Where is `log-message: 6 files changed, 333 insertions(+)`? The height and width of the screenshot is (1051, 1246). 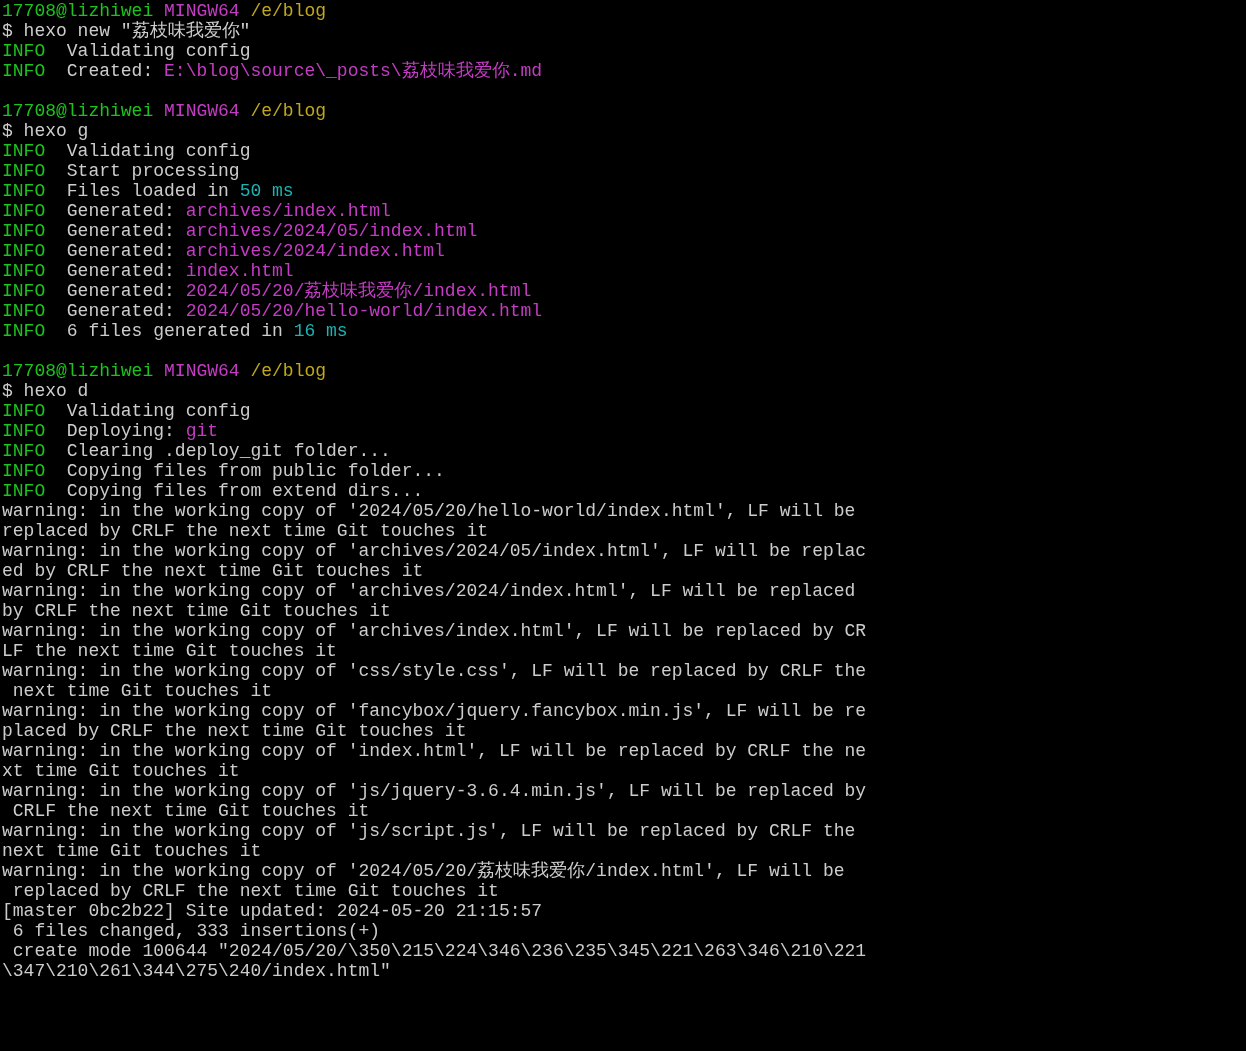 log-message: 6 files changed, 333 insertions(+) is located at coordinates (196, 931).